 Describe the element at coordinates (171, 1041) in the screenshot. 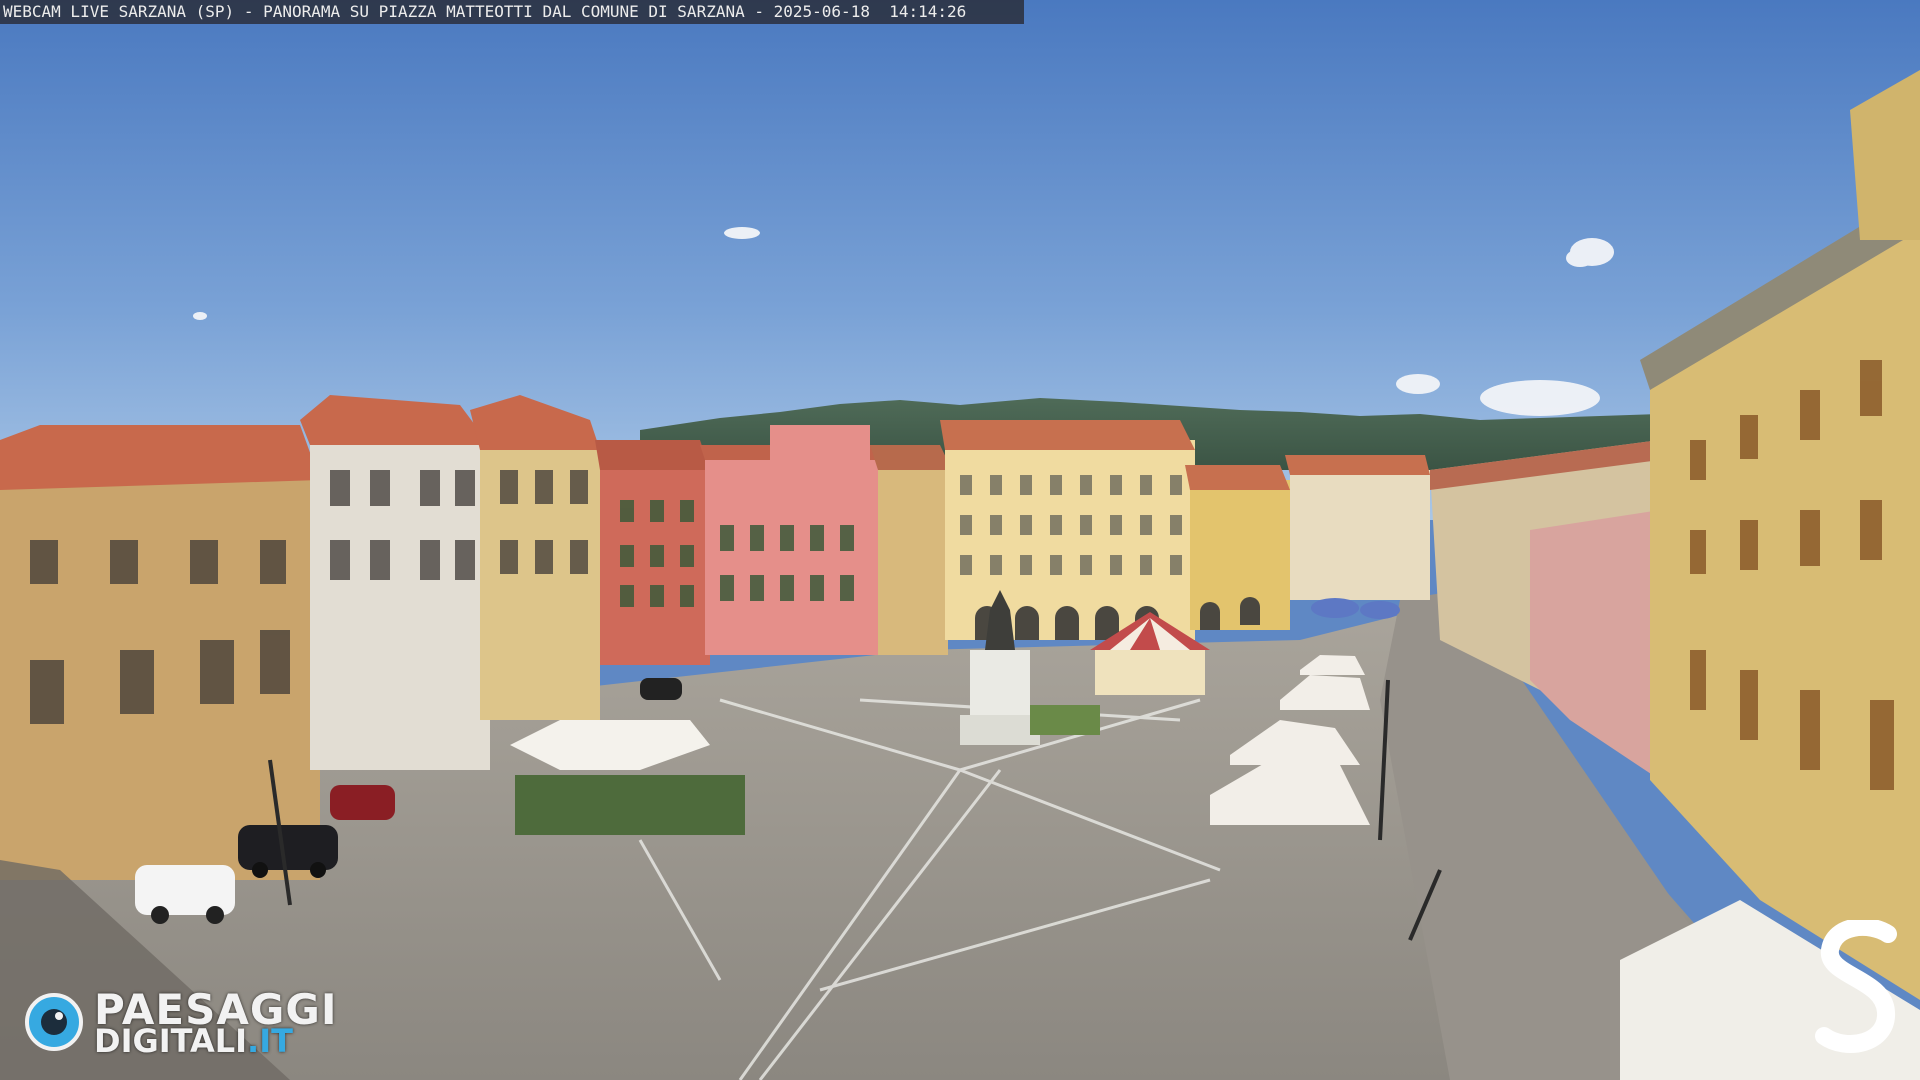

I see `logo-text-digitali: DIGITALI` at that location.